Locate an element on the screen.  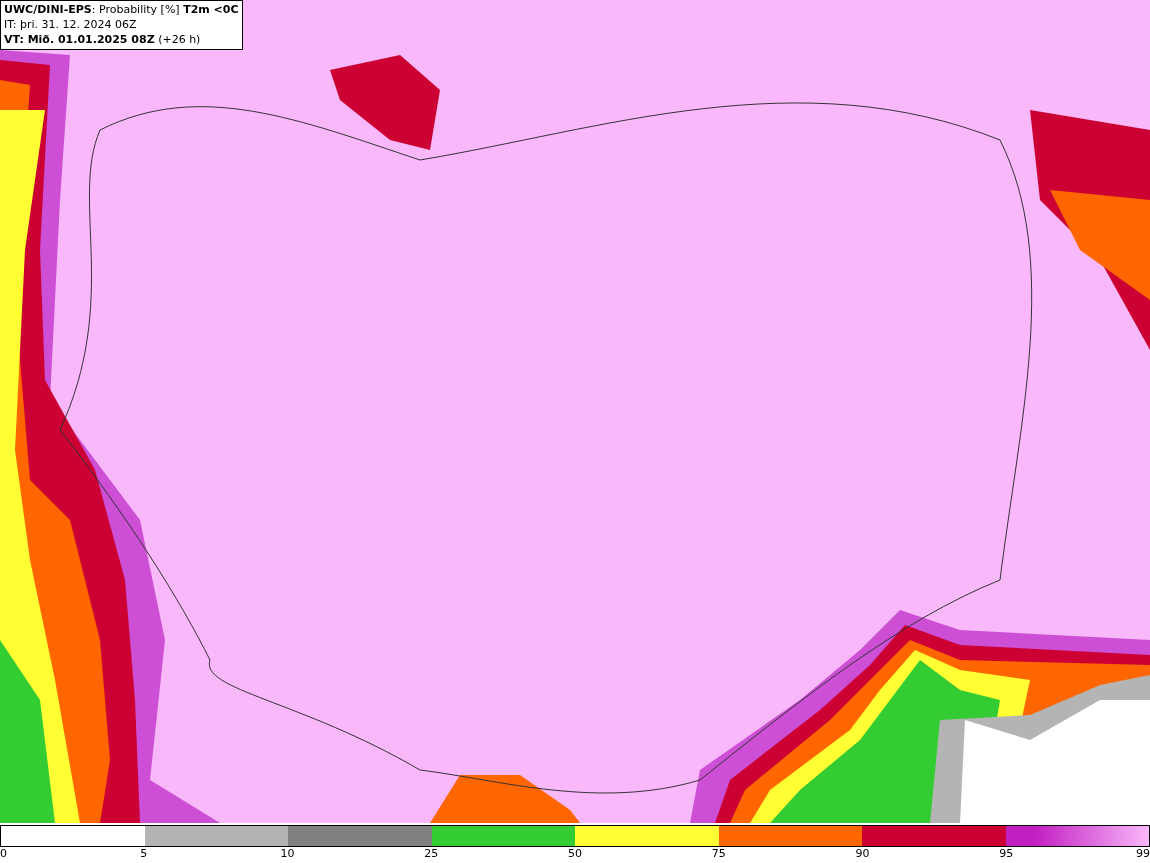
issued-time: IT: þri. 31. 12. 2024 06Z is located at coordinates (71, 25).